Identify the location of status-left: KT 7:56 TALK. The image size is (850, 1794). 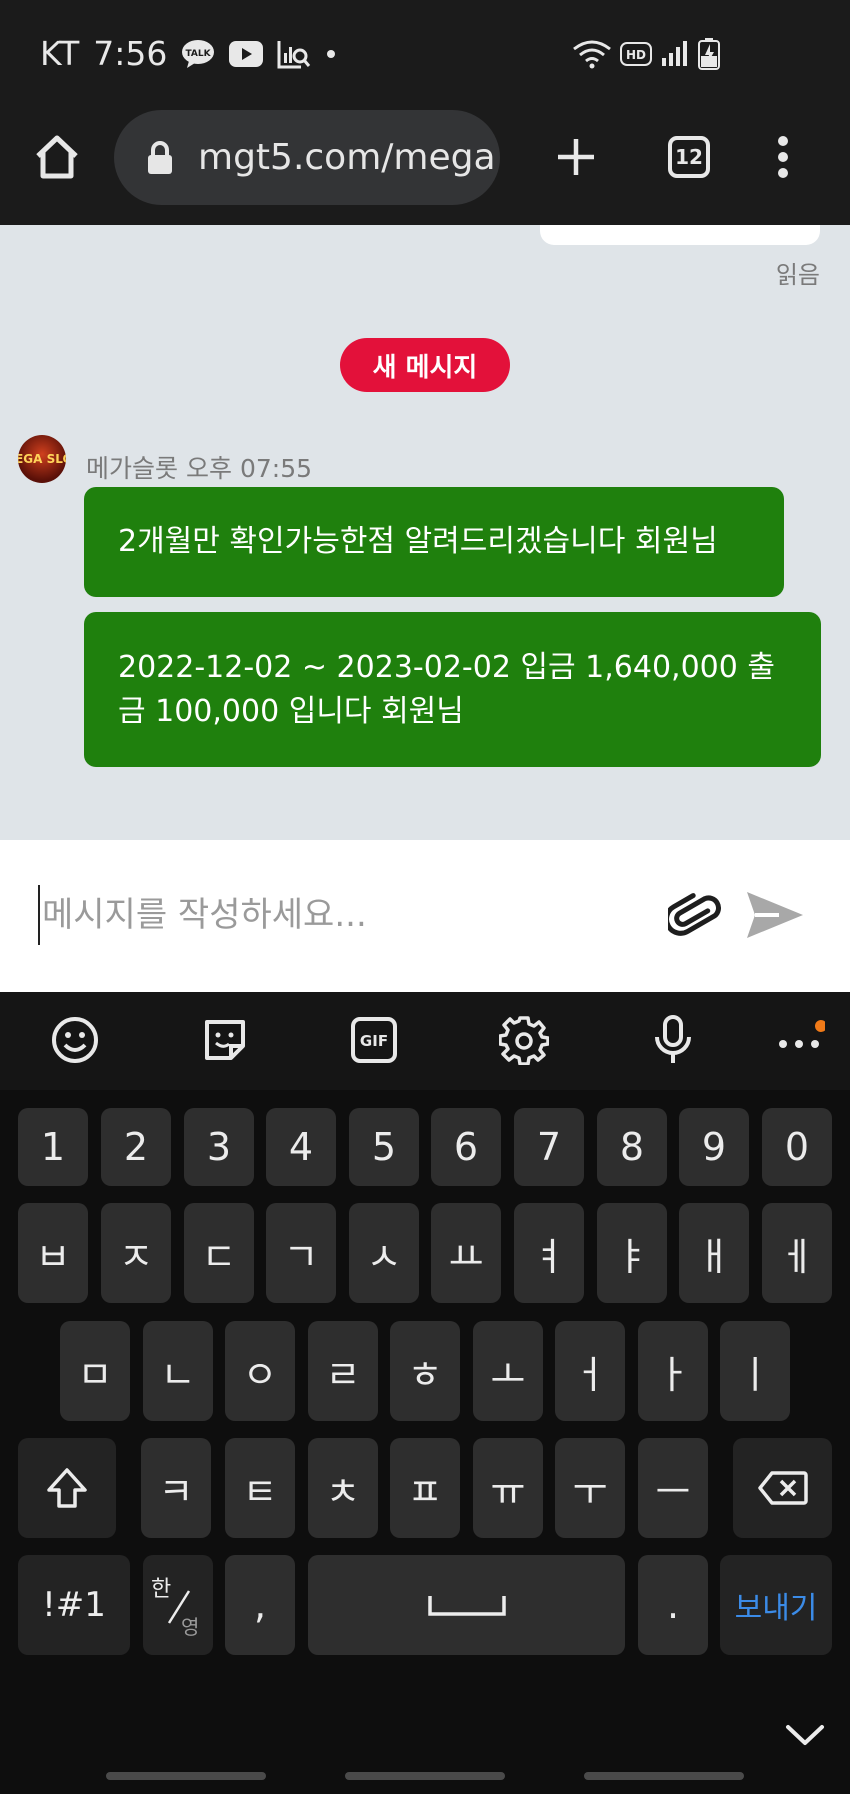
(188, 53).